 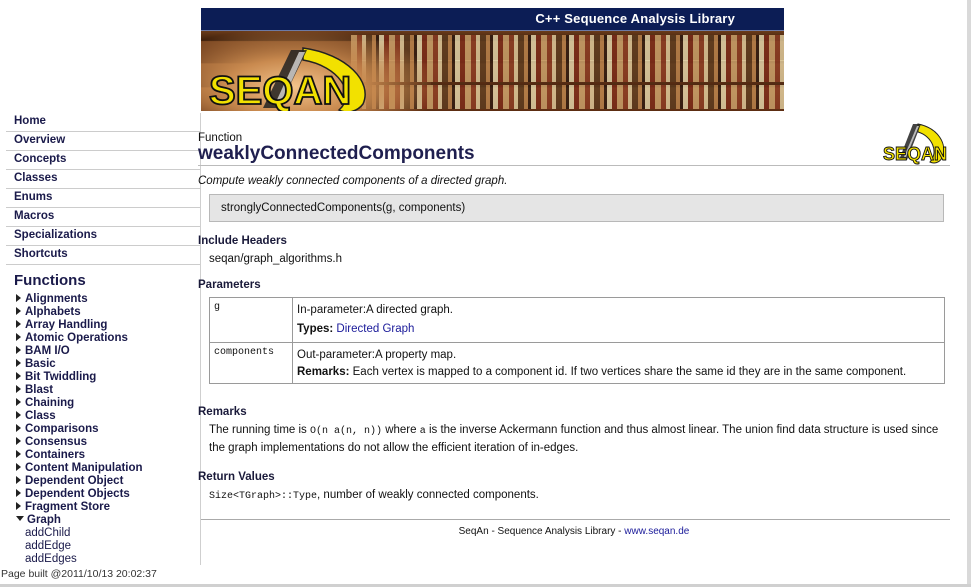 I want to click on category-basic: Basic, so click(x=103, y=364).